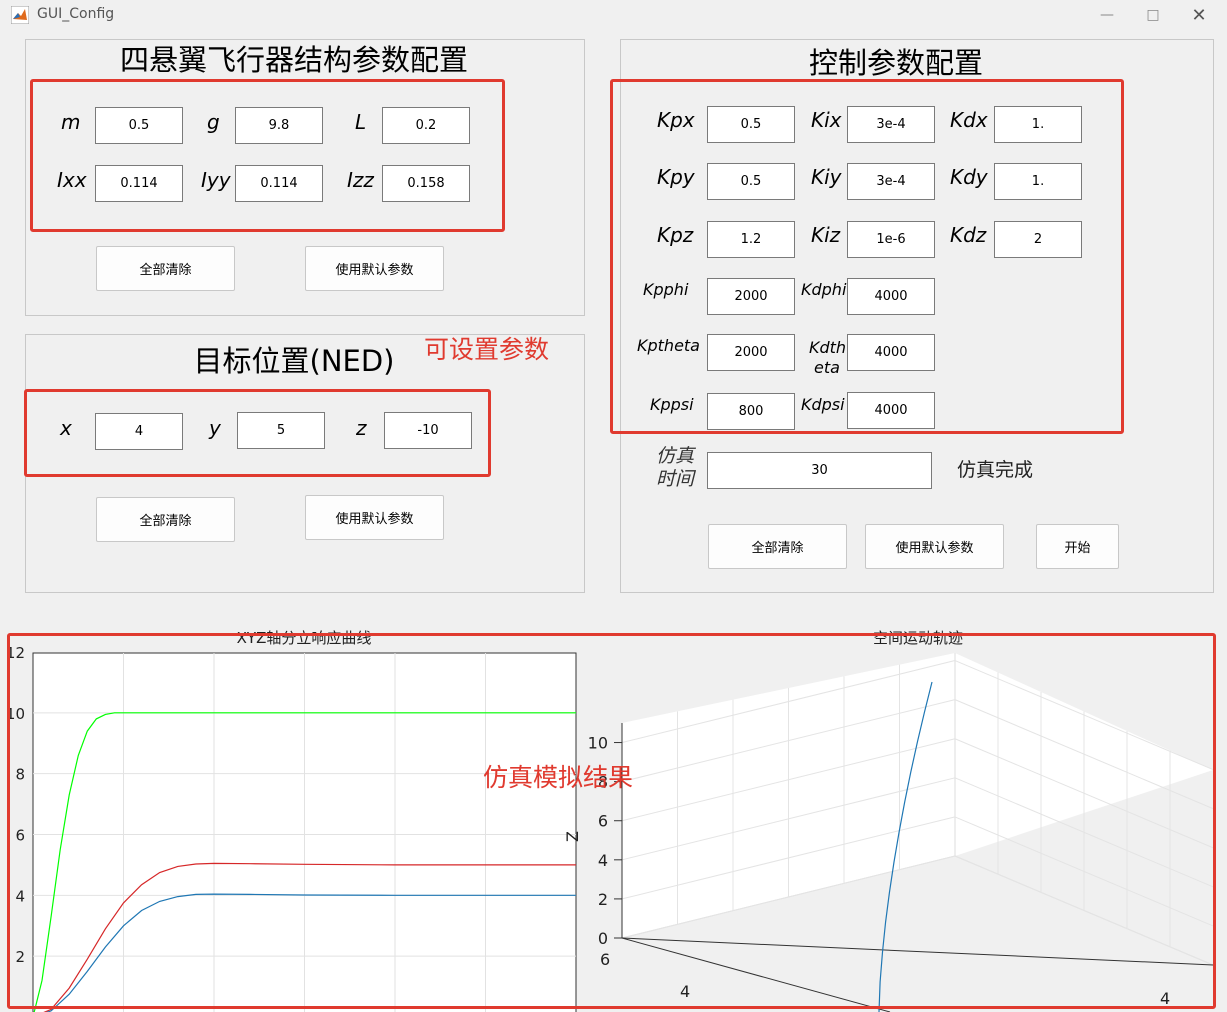 The height and width of the screenshot is (1012, 1227). Describe the element at coordinates (558, 777) in the screenshot. I see `results-annotation: 仿真模拟结果` at that location.